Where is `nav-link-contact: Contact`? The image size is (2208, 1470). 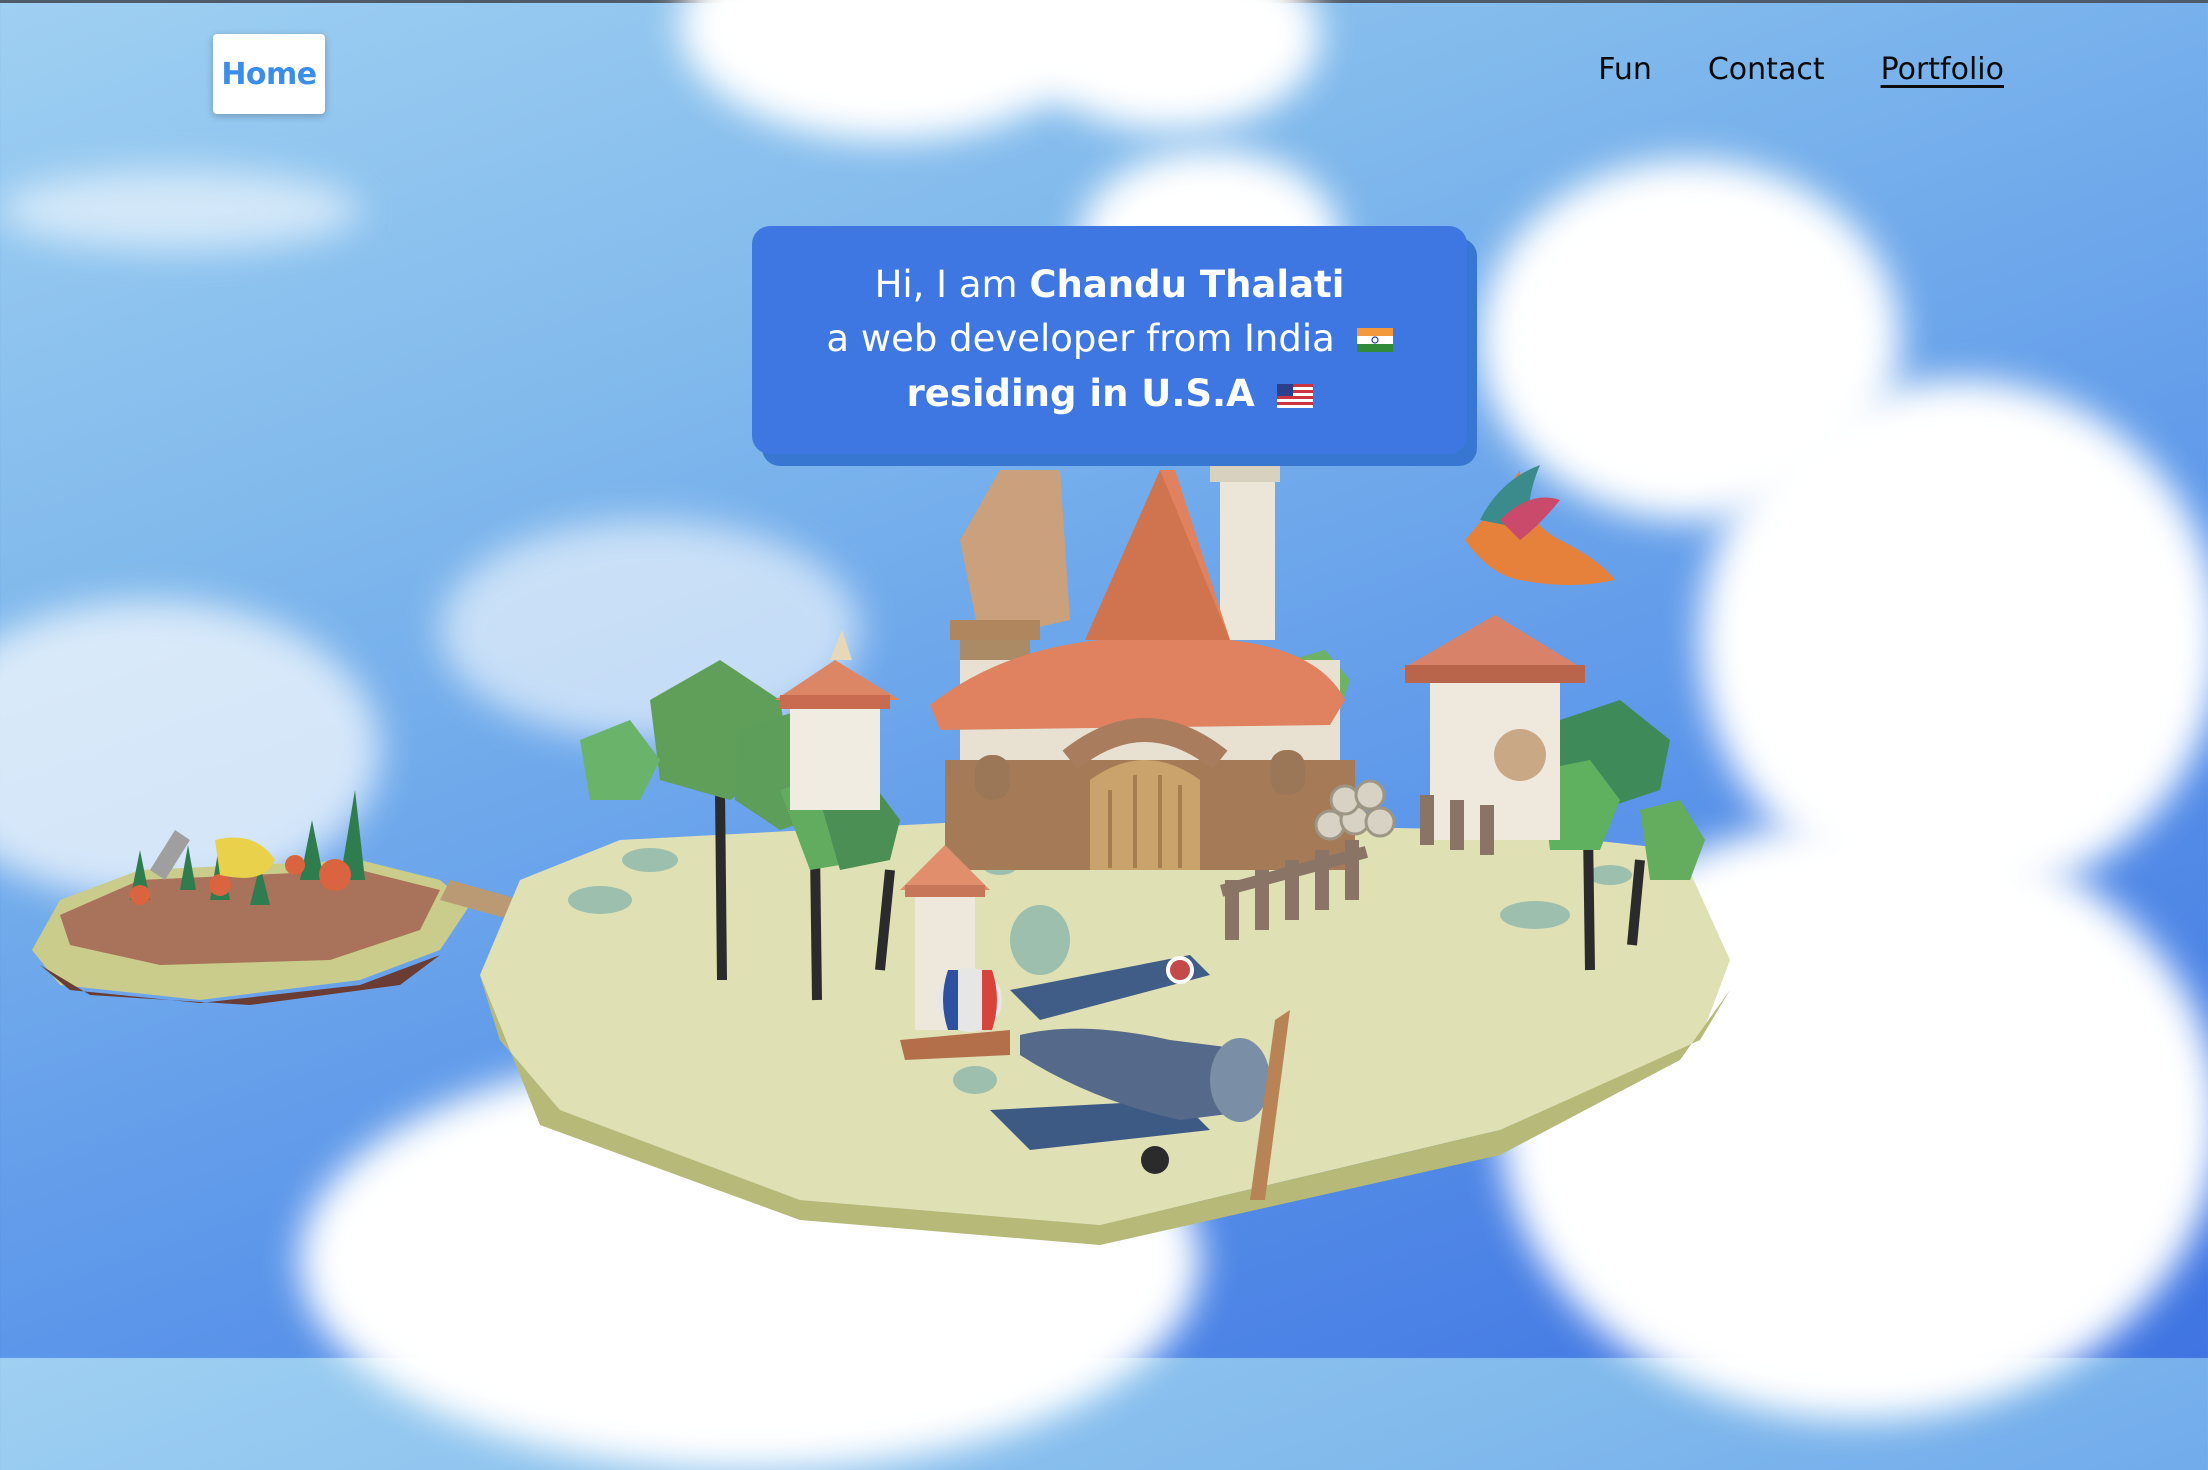 nav-link-contact: Contact is located at coordinates (1766, 69).